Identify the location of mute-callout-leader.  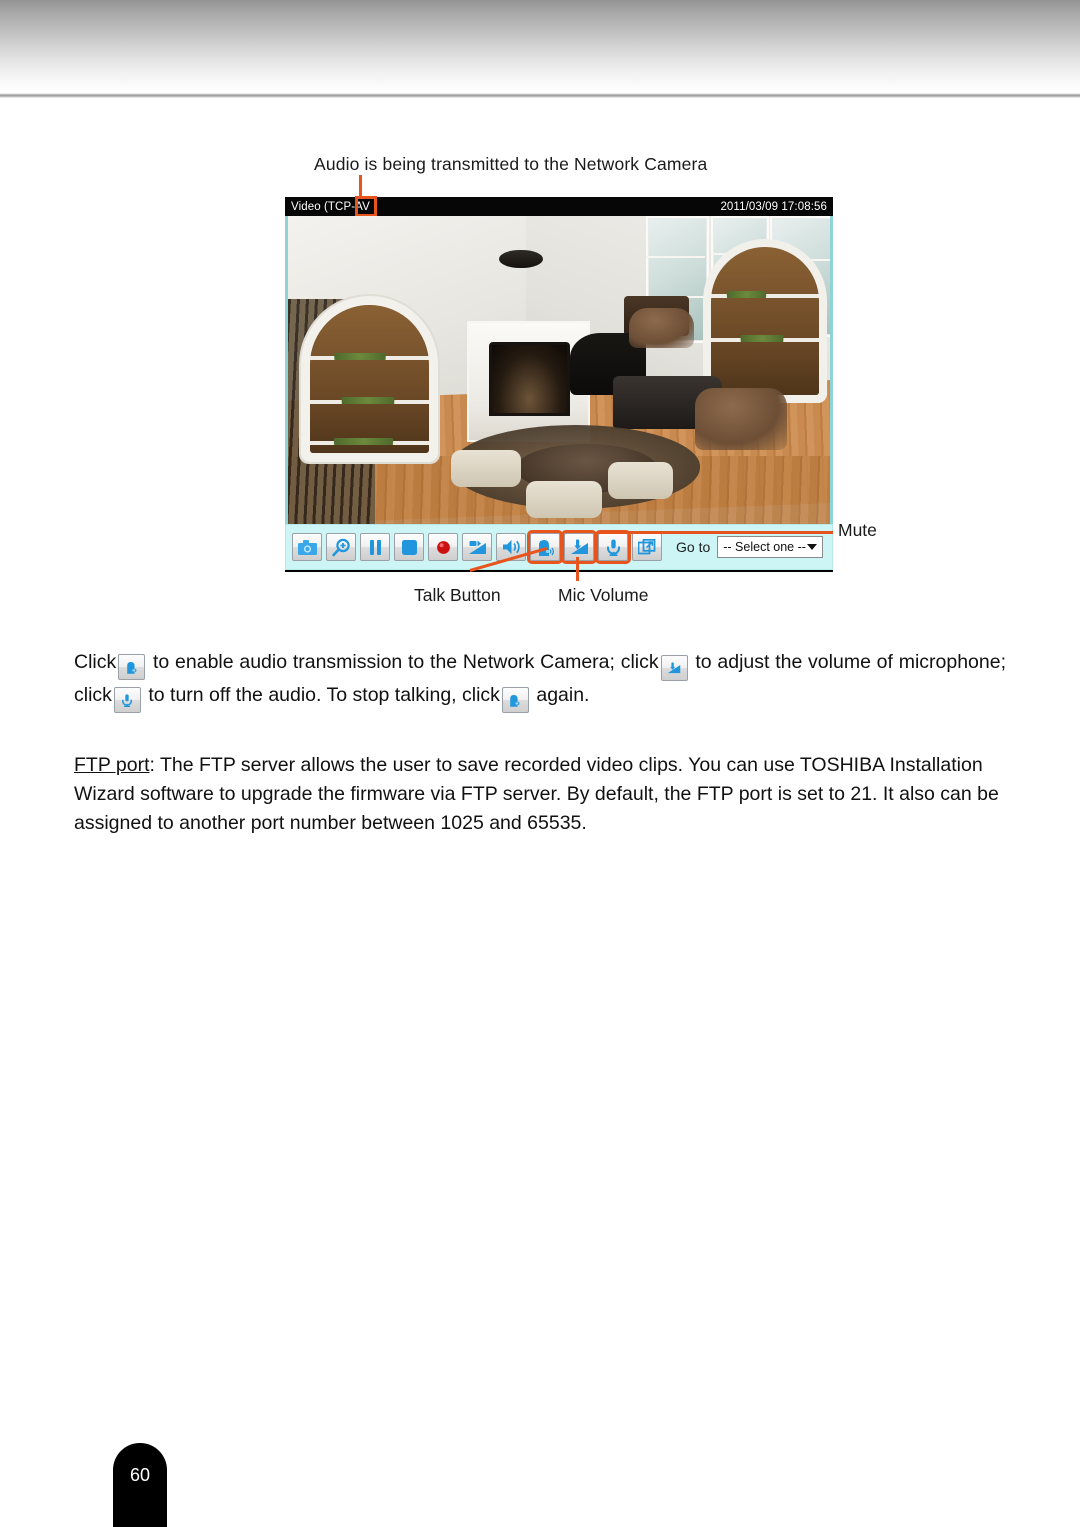
(715, 532).